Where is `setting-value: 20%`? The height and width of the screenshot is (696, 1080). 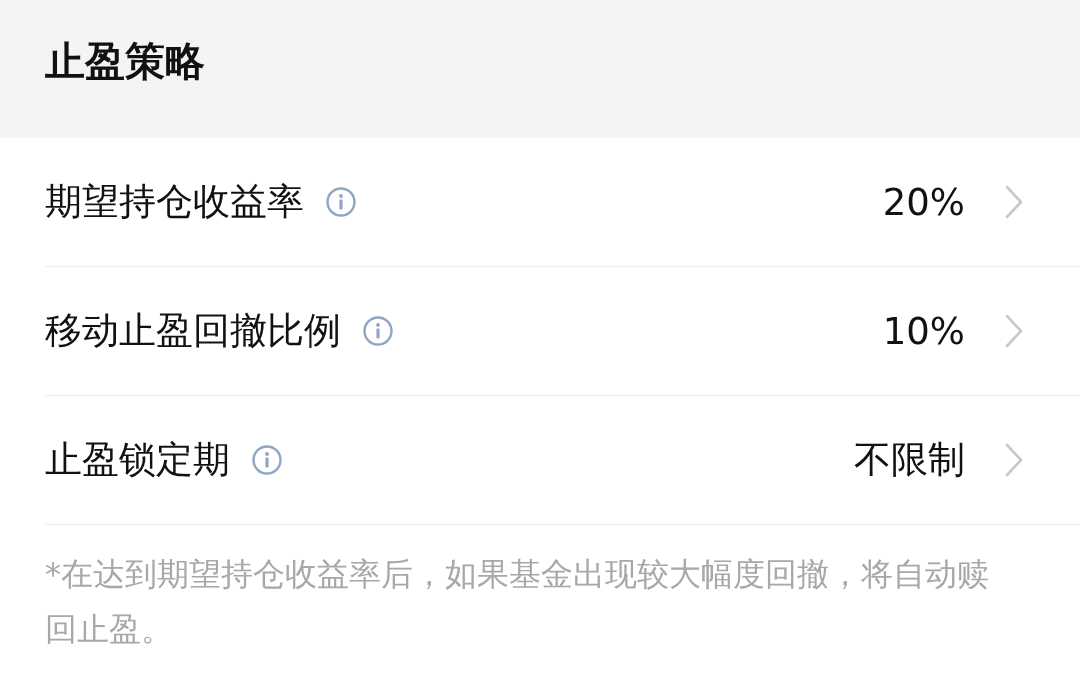 setting-value: 20% is located at coordinates (923, 202).